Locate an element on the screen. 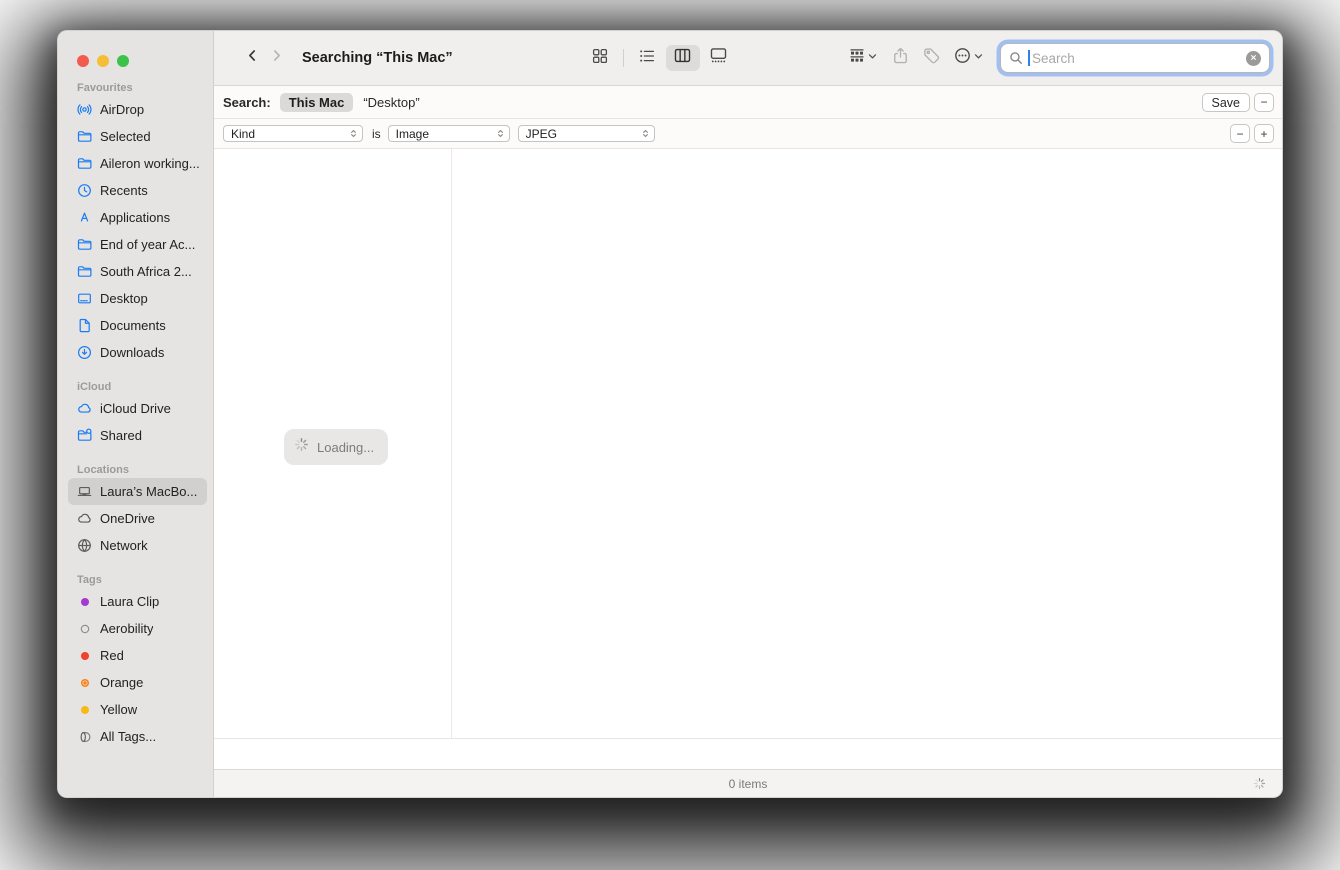 This screenshot has height=870, width=1340. column-divider is located at coordinates (451, 443).